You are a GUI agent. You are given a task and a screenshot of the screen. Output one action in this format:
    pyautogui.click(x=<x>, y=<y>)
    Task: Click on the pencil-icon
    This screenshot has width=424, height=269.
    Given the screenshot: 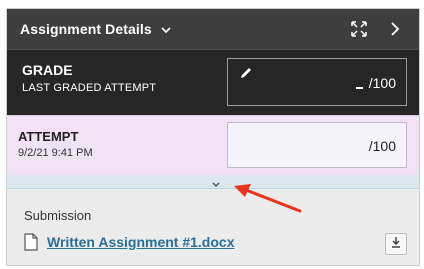 What is the action you would take?
    pyautogui.click(x=246, y=75)
    